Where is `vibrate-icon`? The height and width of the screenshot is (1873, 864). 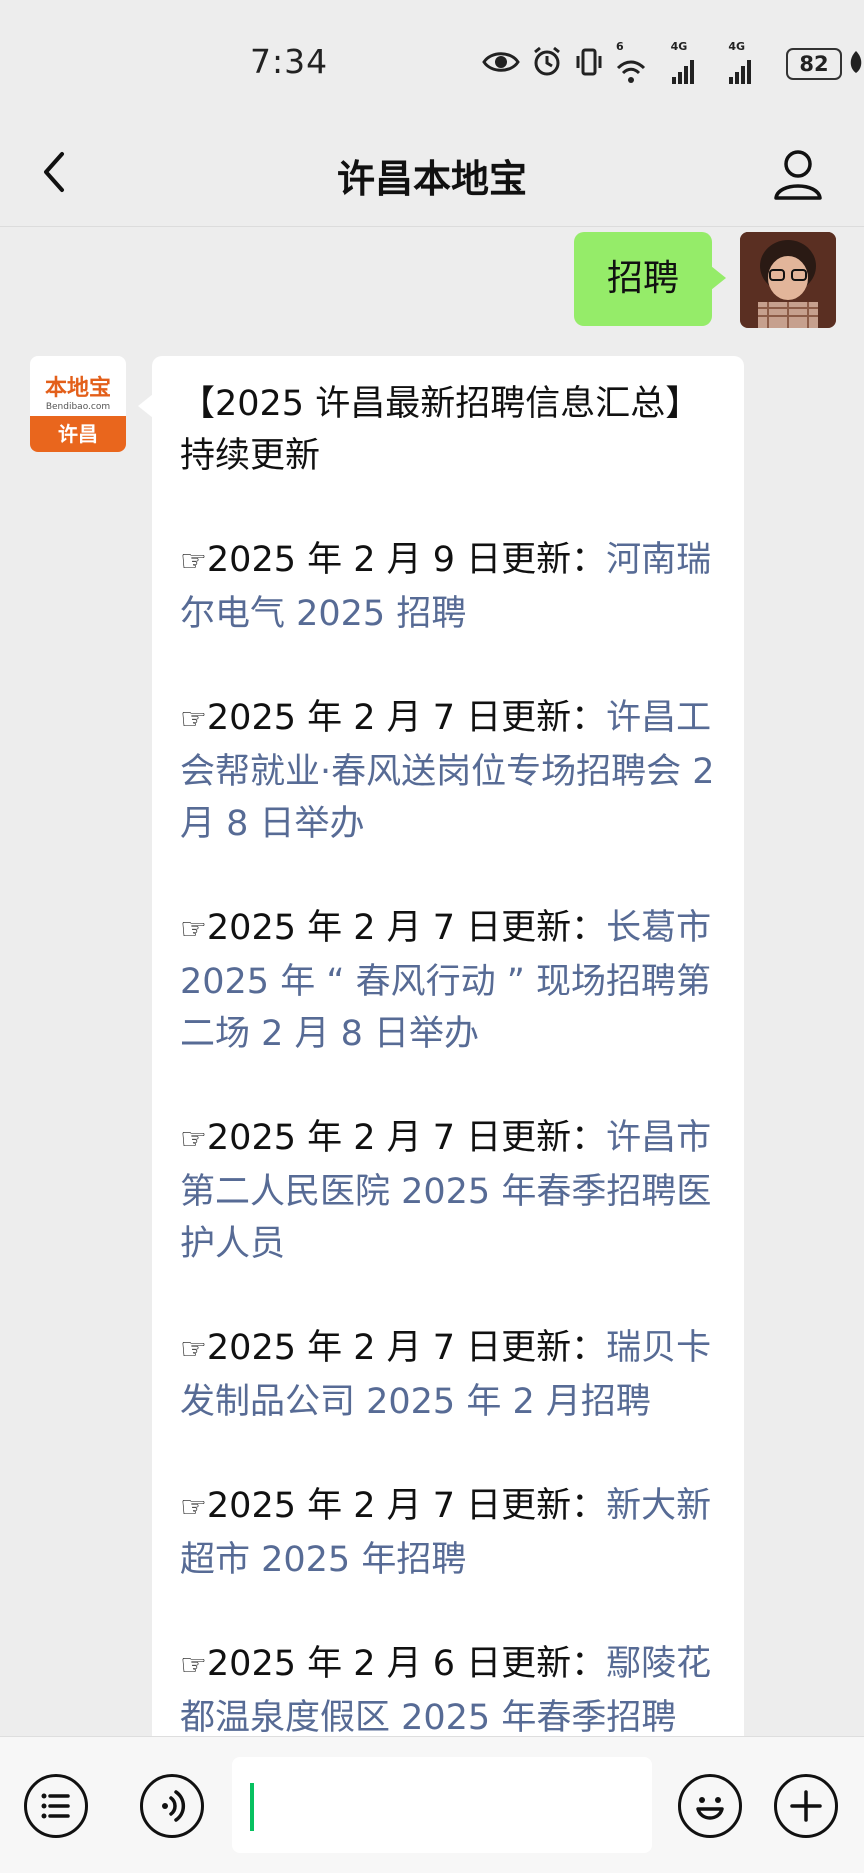 vibrate-icon is located at coordinates (589, 64).